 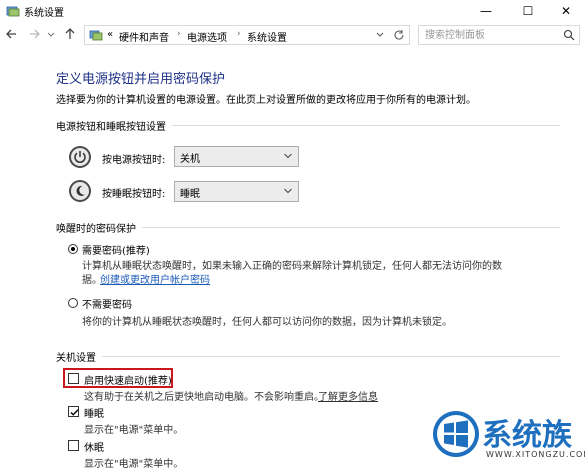 I want to click on no-password-description: 将你的计算机从睡眠状态唤醒时，任何人都可以访问你的数据，因为计算机未锁定。, so click(x=267, y=322).